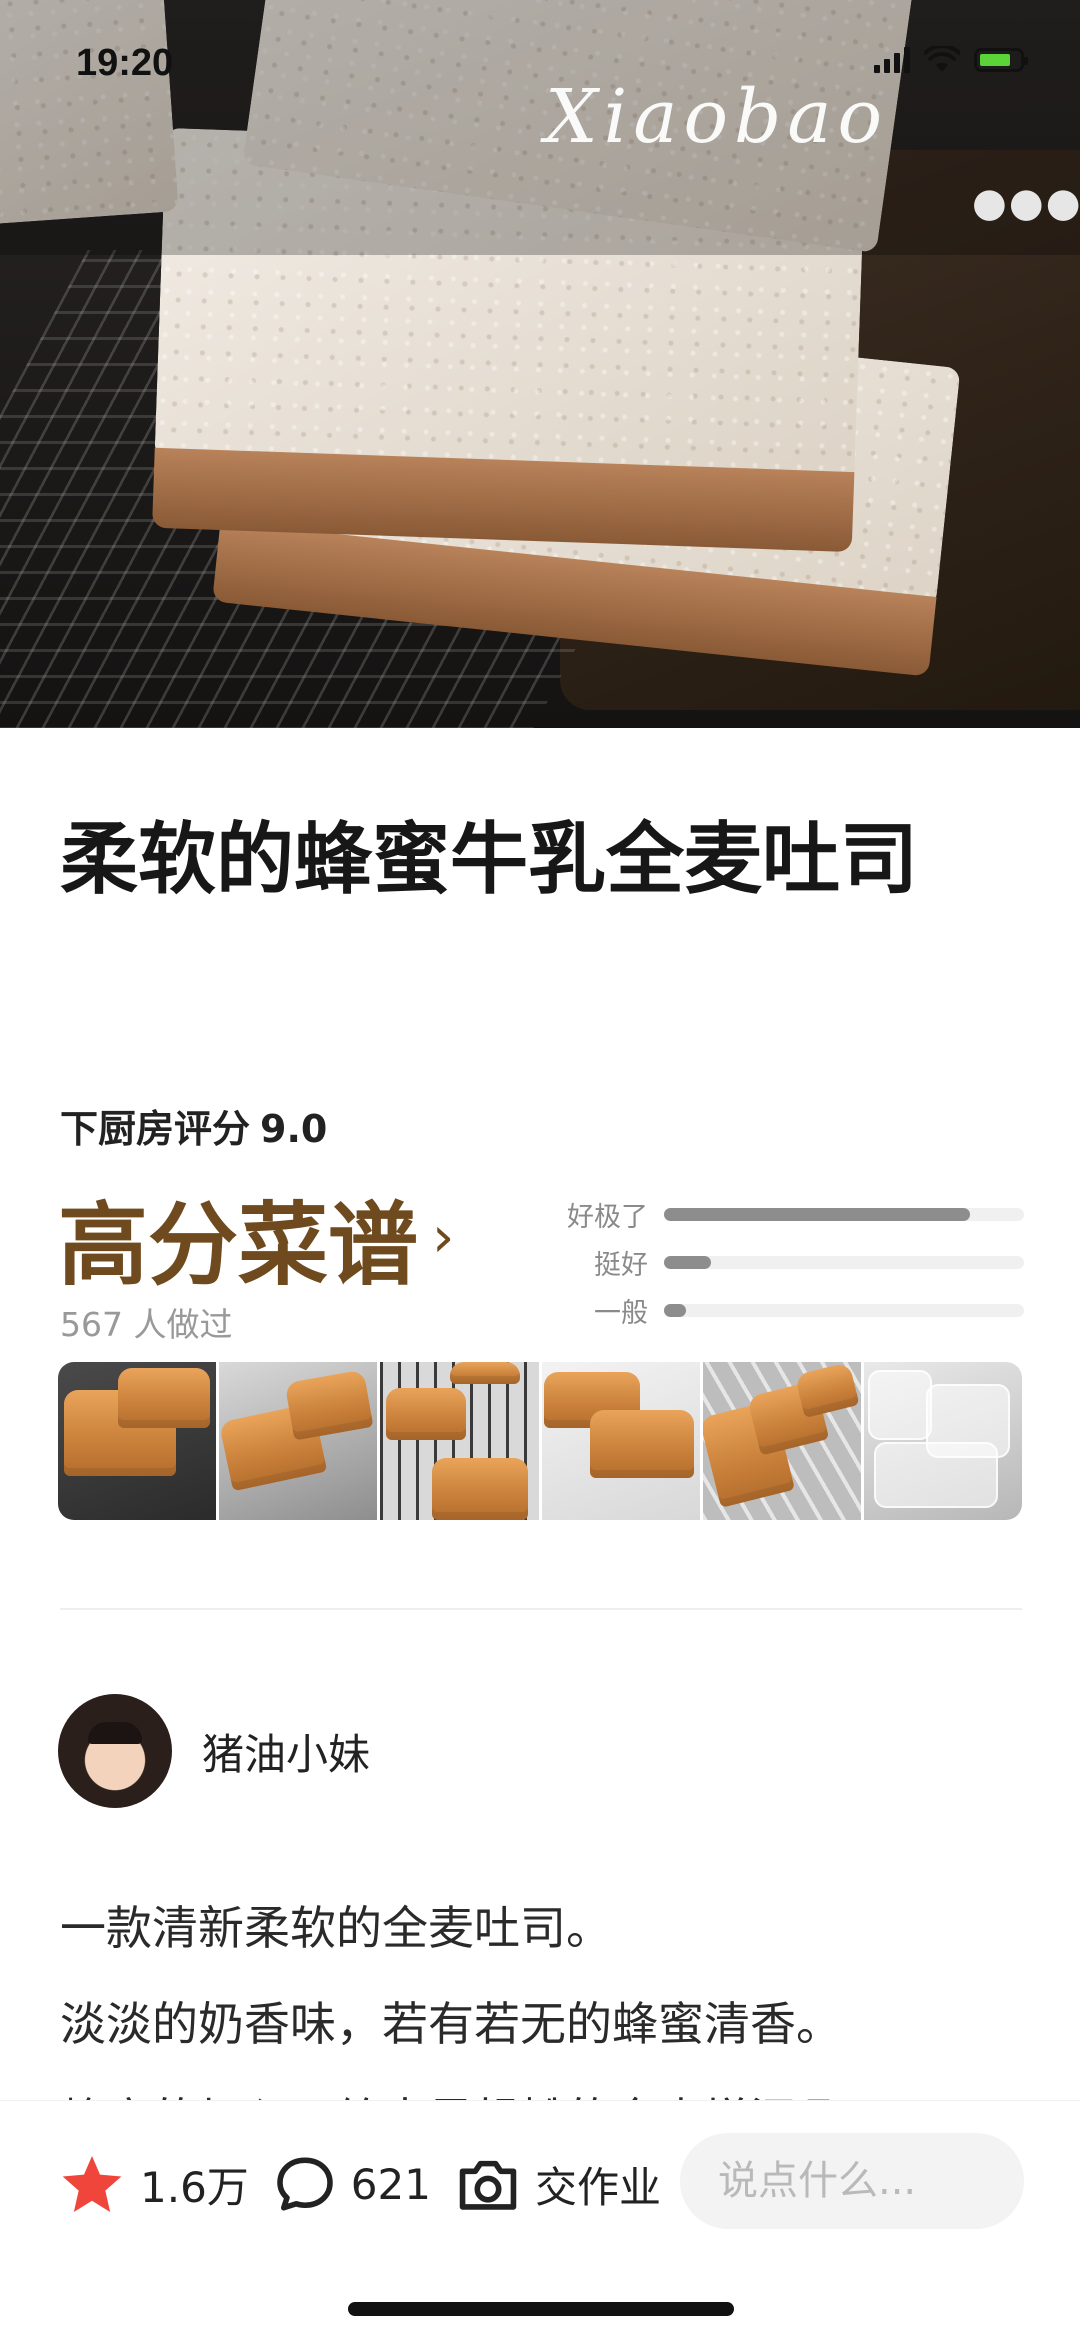 The height and width of the screenshot is (2340, 1080). What do you see at coordinates (194, 2187) in the screenshot?
I see `favorite-count: 1.6万` at bounding box center [194, 2187].